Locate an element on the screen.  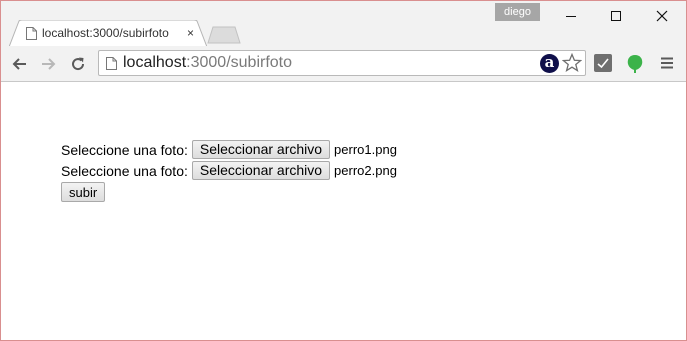
forward-arrow-icon is located at coordinates (49, 64).